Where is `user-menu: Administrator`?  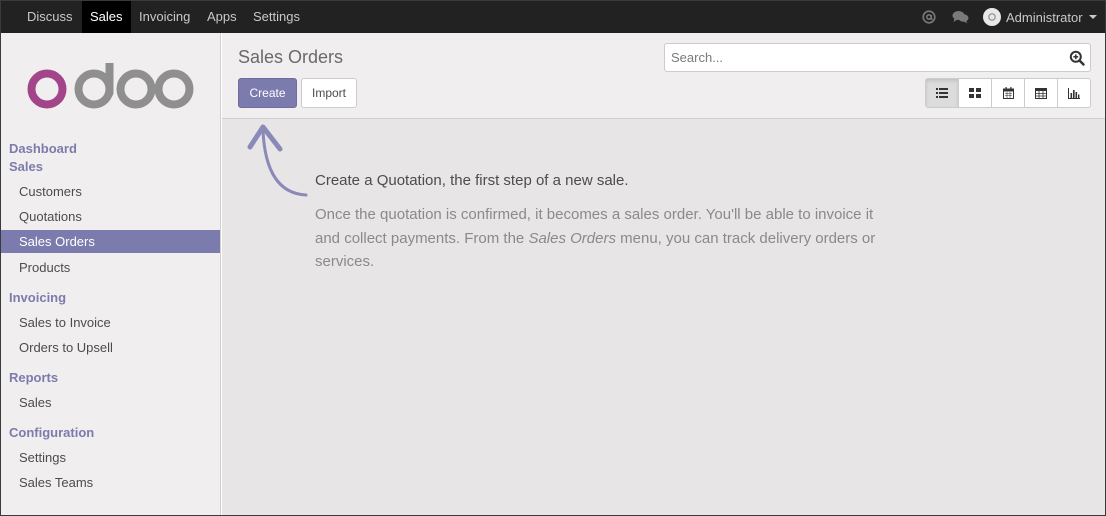 user-menu: Administrator is located at coordinates (1040, 17).